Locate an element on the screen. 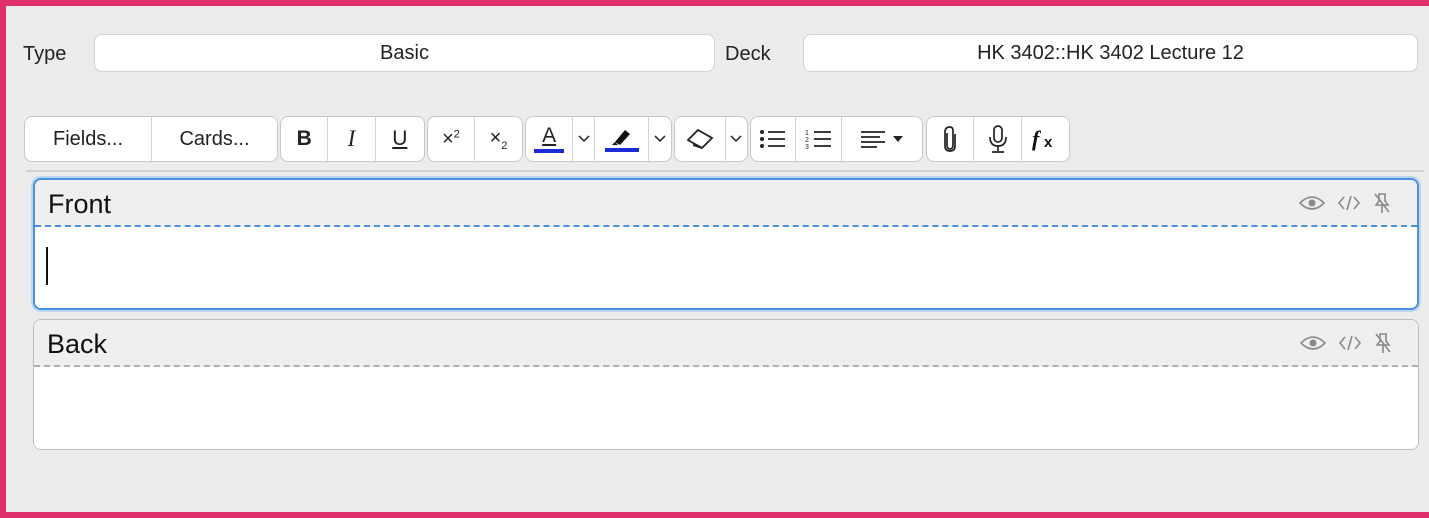 This screenshot has width=1429, height=518. bold-button: B is located at coordinates (305, 139).